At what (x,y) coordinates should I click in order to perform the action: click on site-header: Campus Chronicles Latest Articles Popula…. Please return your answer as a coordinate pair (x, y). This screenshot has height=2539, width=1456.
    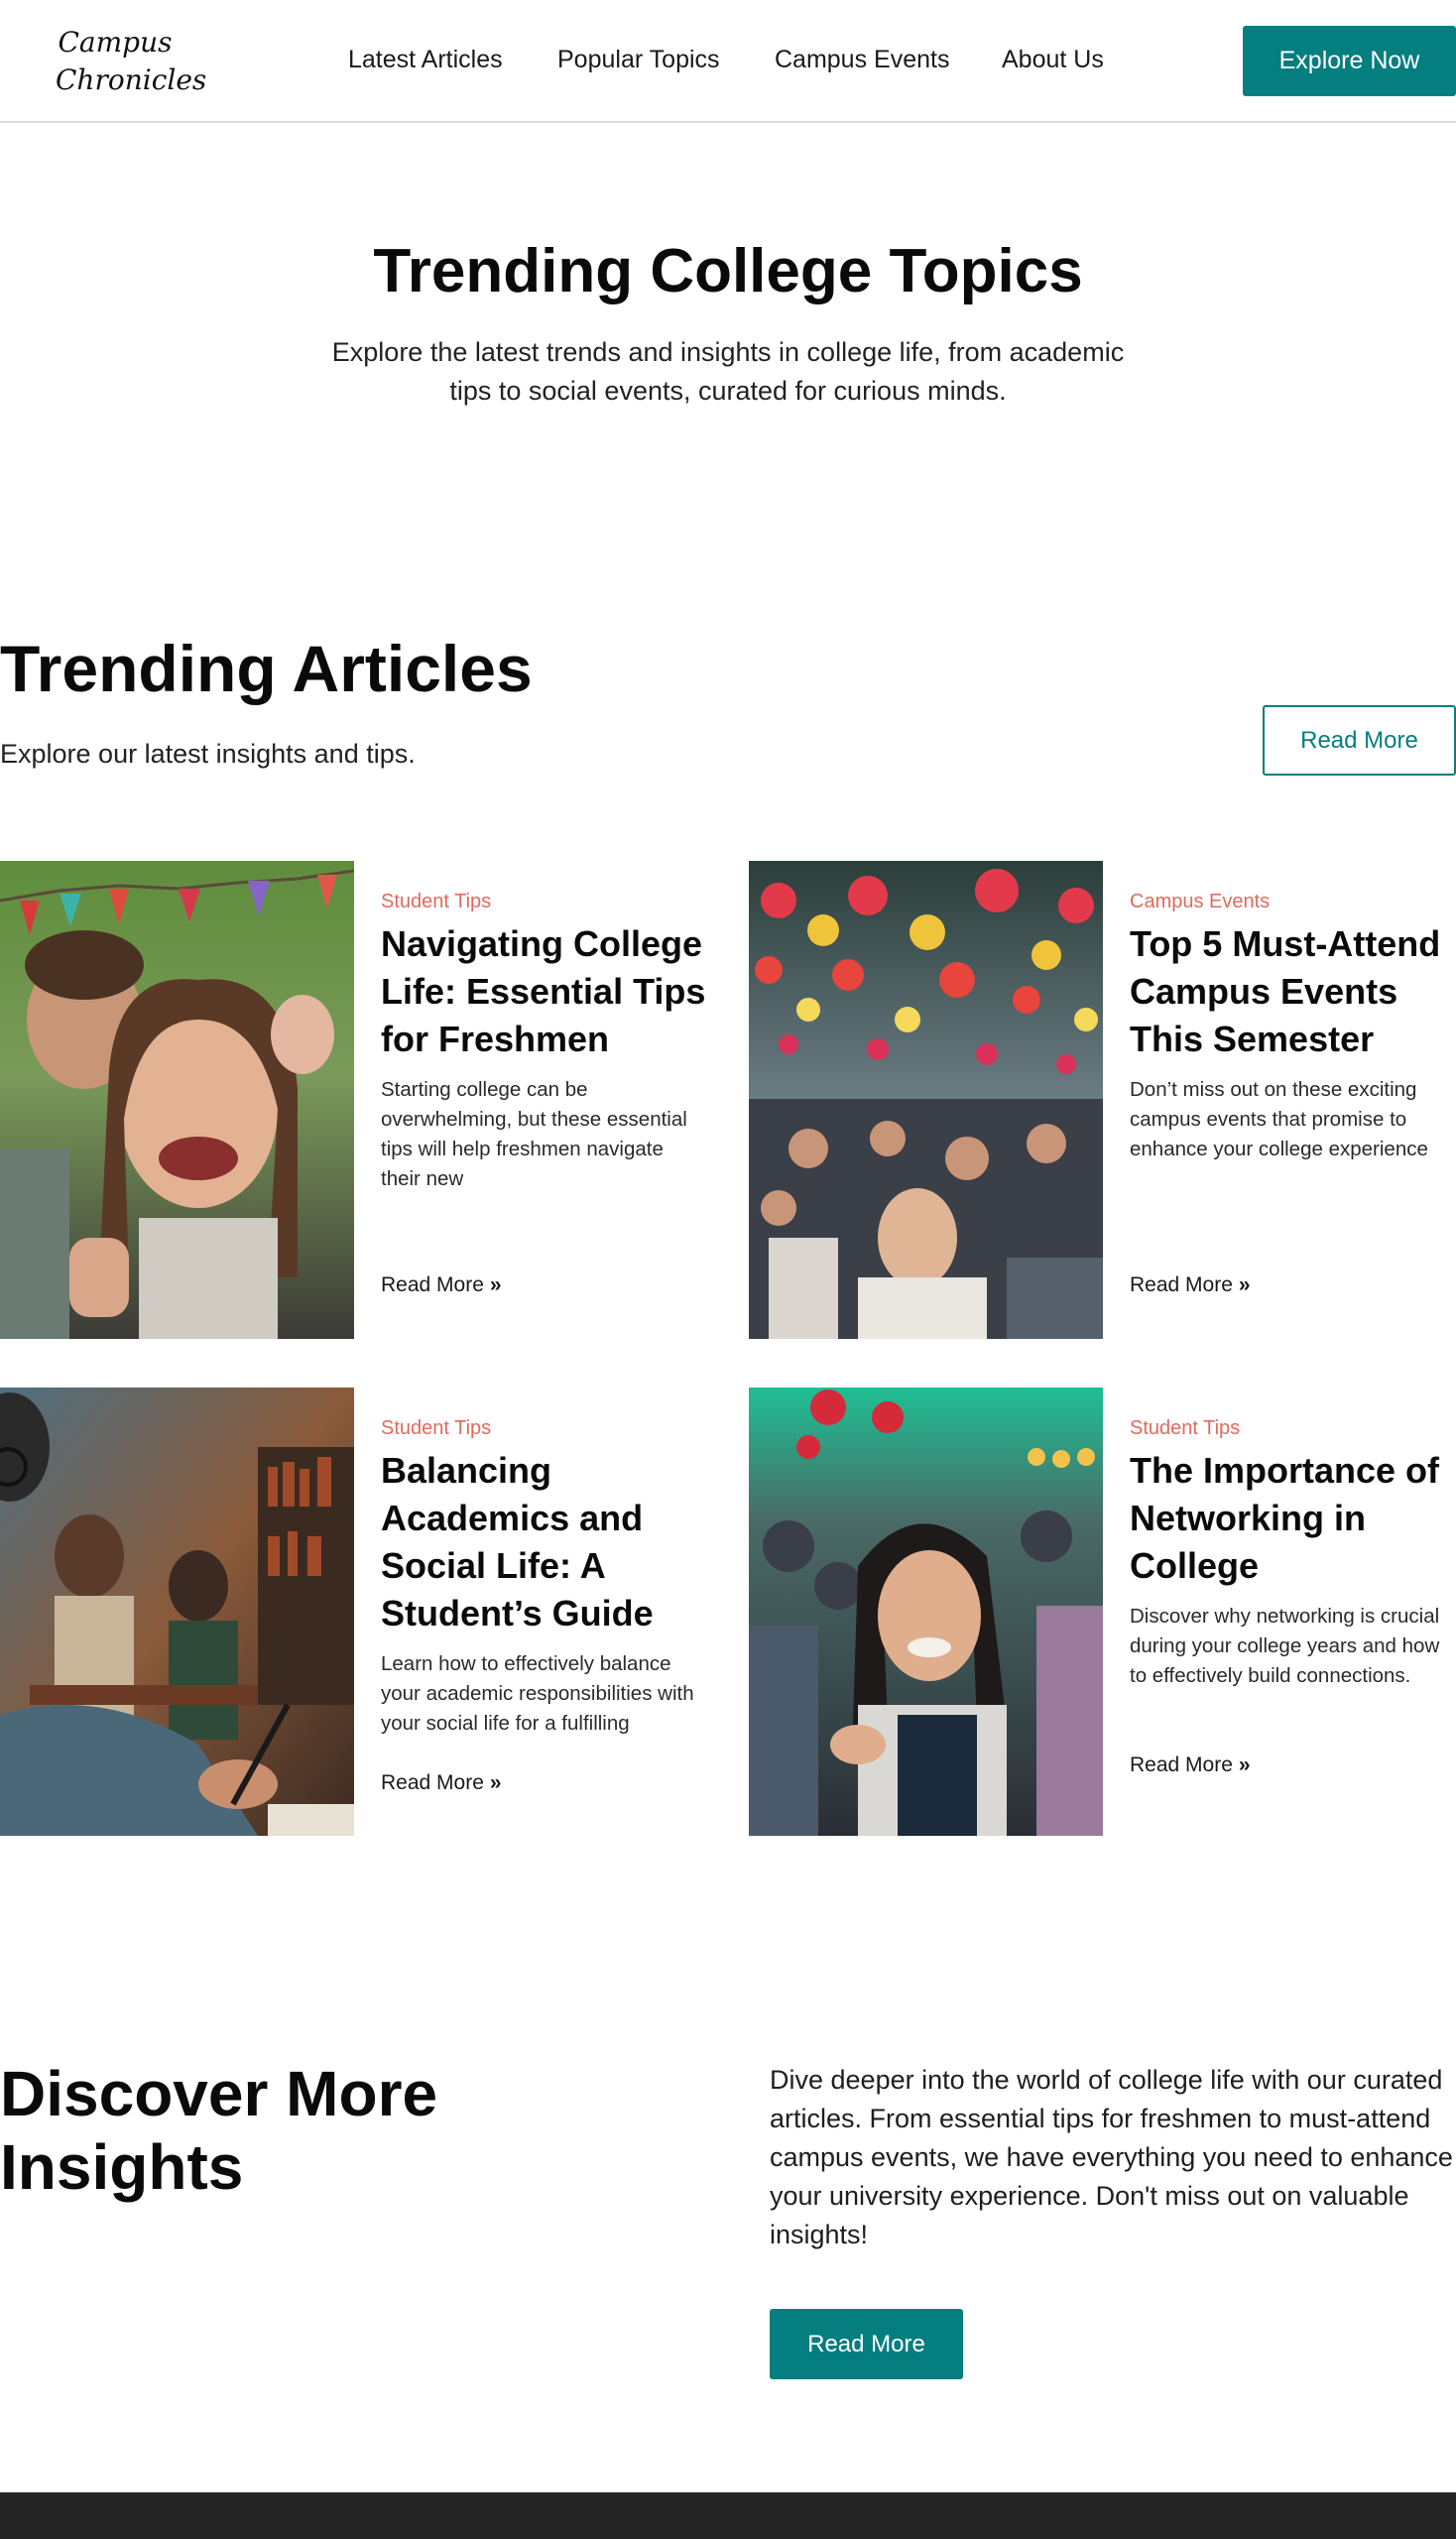
    Looking at the image, I should click on (728, 61).